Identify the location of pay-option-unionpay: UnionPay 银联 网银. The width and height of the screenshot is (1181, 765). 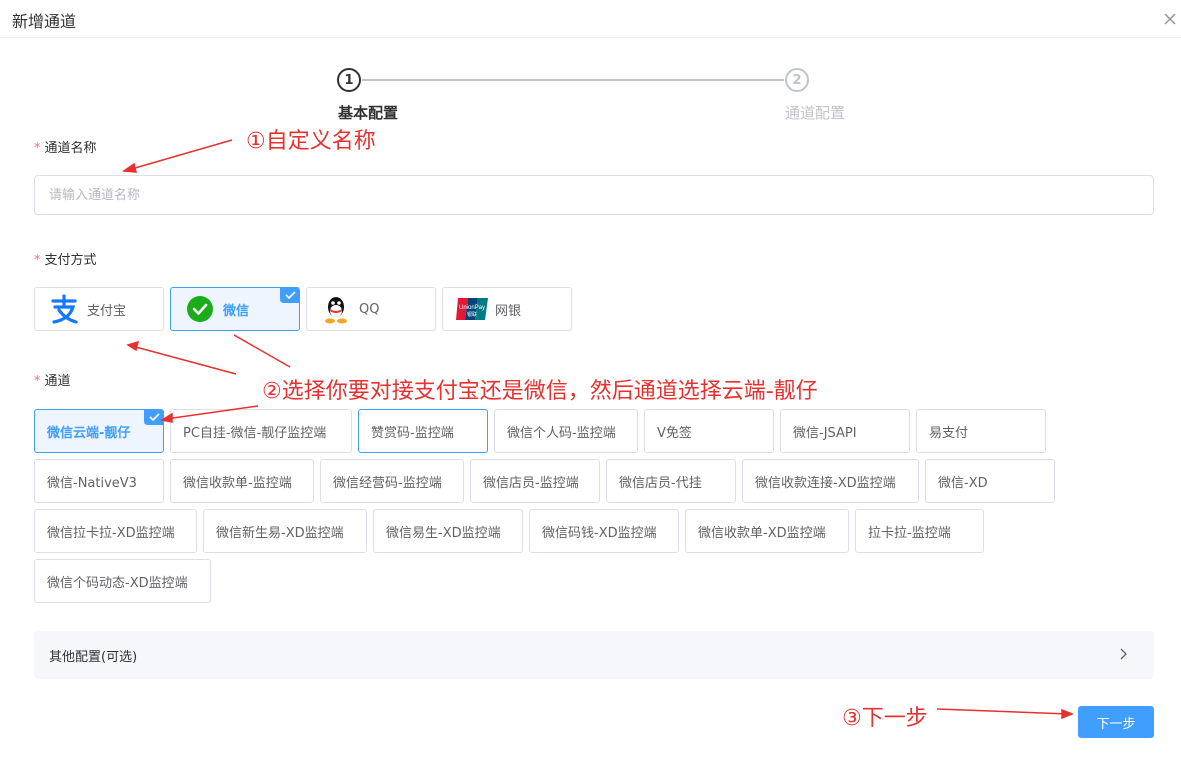
(507, 309).